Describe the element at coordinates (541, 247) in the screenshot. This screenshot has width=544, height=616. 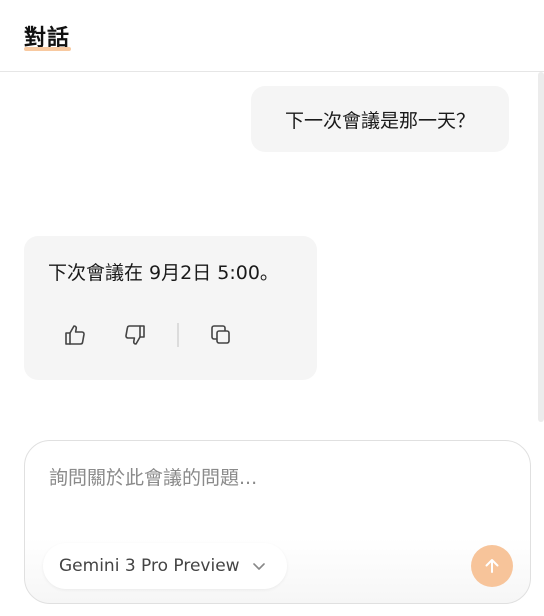
I see `scrollbar` at that location.